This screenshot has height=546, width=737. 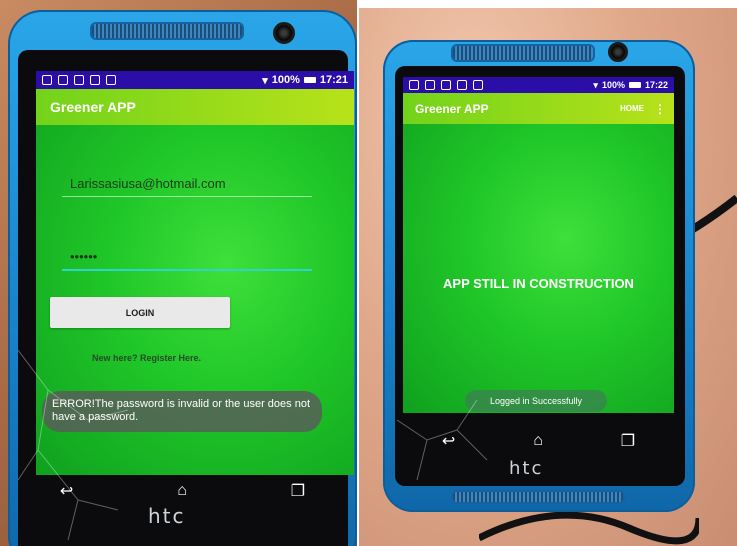 I want to click on status-time: 17:21, so click(x=333, y=80).